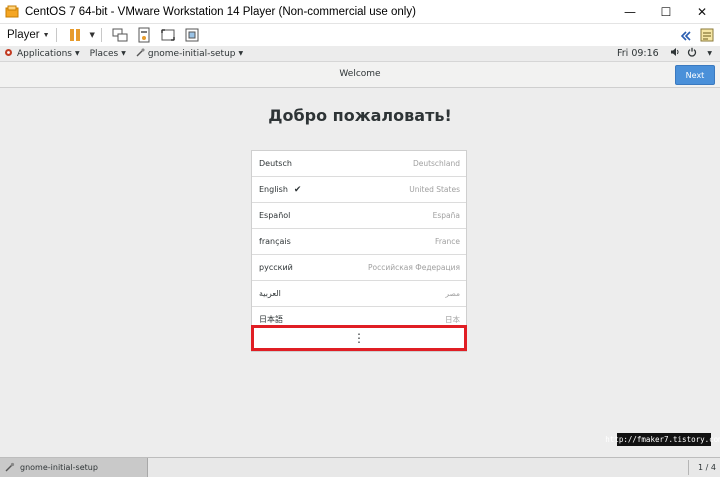  Describe the element at coordinates (434, 189) in the screenshot. I see `language-region: United States` at that location.